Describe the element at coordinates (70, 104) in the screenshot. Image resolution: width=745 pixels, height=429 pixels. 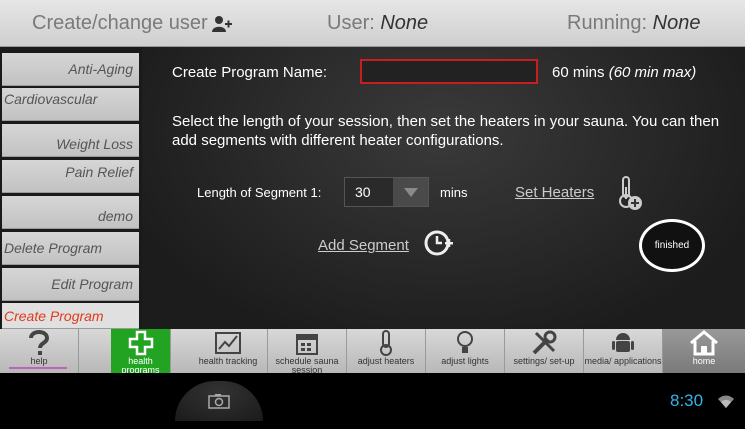
I see `sidebar-item-cardiovascular: Cardiovascular` at that location.